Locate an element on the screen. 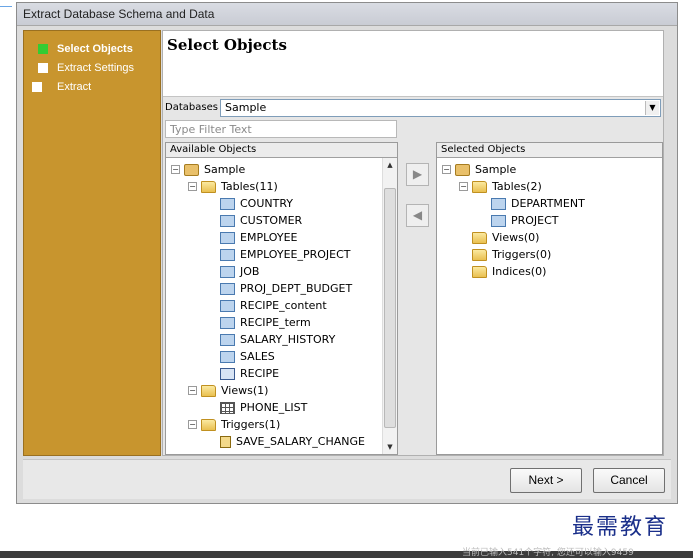 The image size is (693, 558). add-to-selected-button: ▶ is located at coordinates (417, 174).